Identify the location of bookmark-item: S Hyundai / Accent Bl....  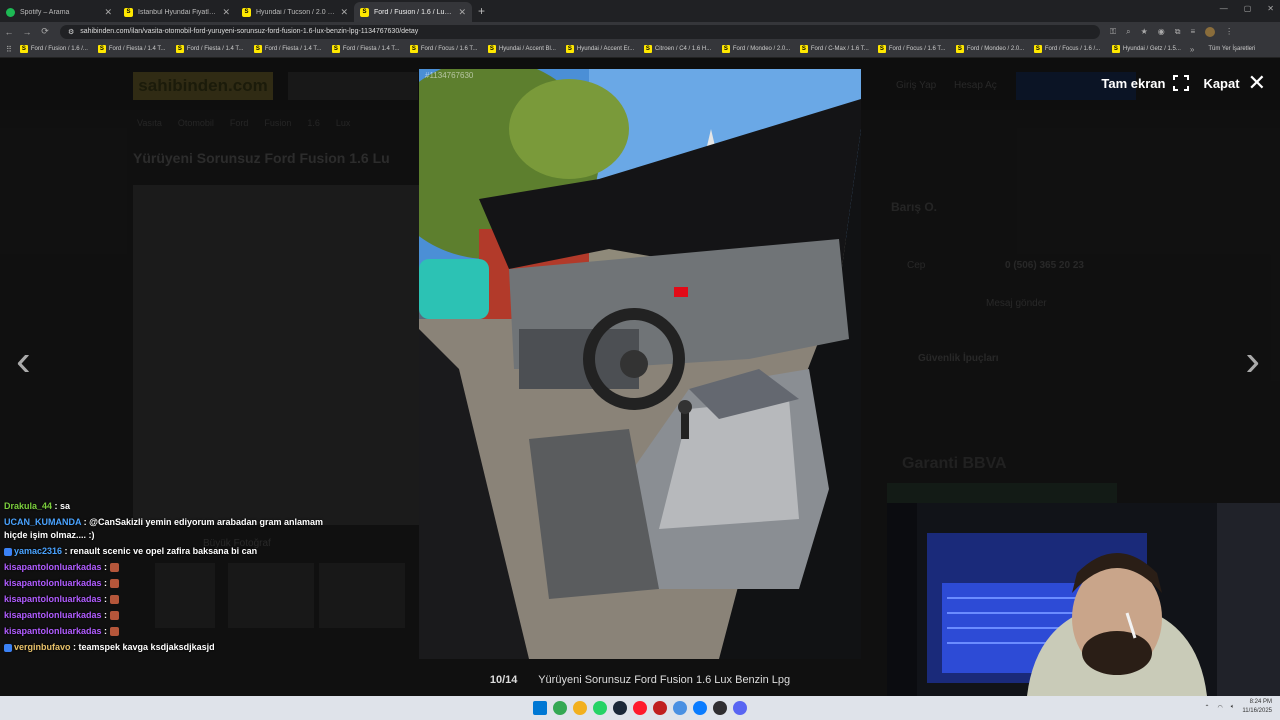
(522, 49).